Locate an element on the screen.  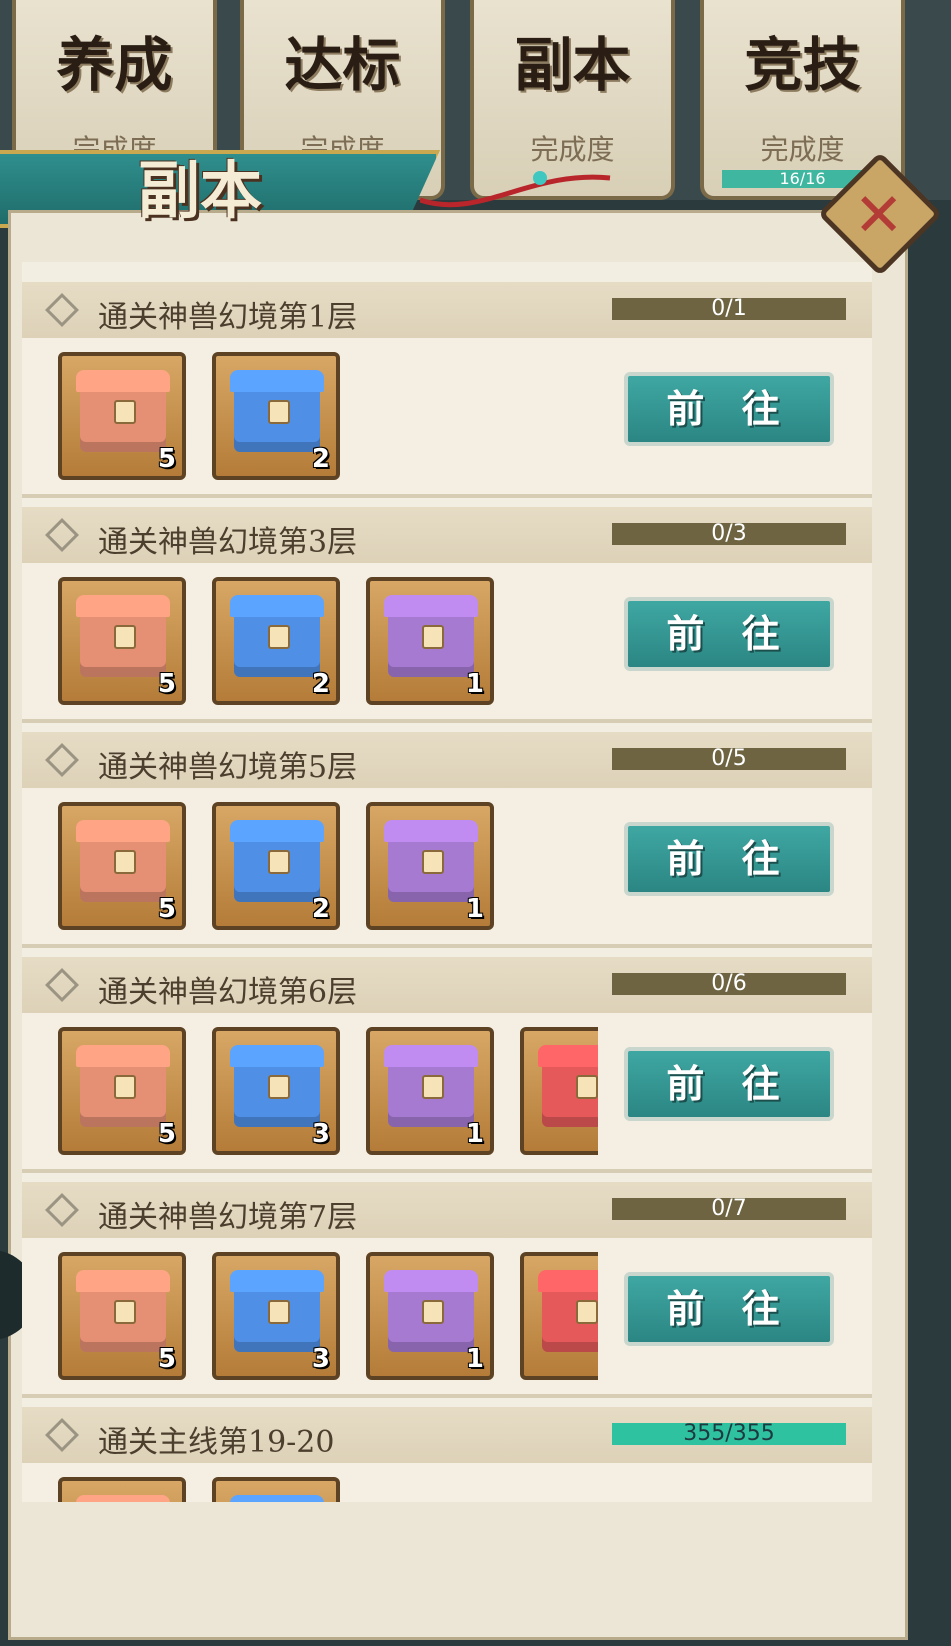
task-title: 通关神兽幻境第7层 is located at coordinates (228, 1217).